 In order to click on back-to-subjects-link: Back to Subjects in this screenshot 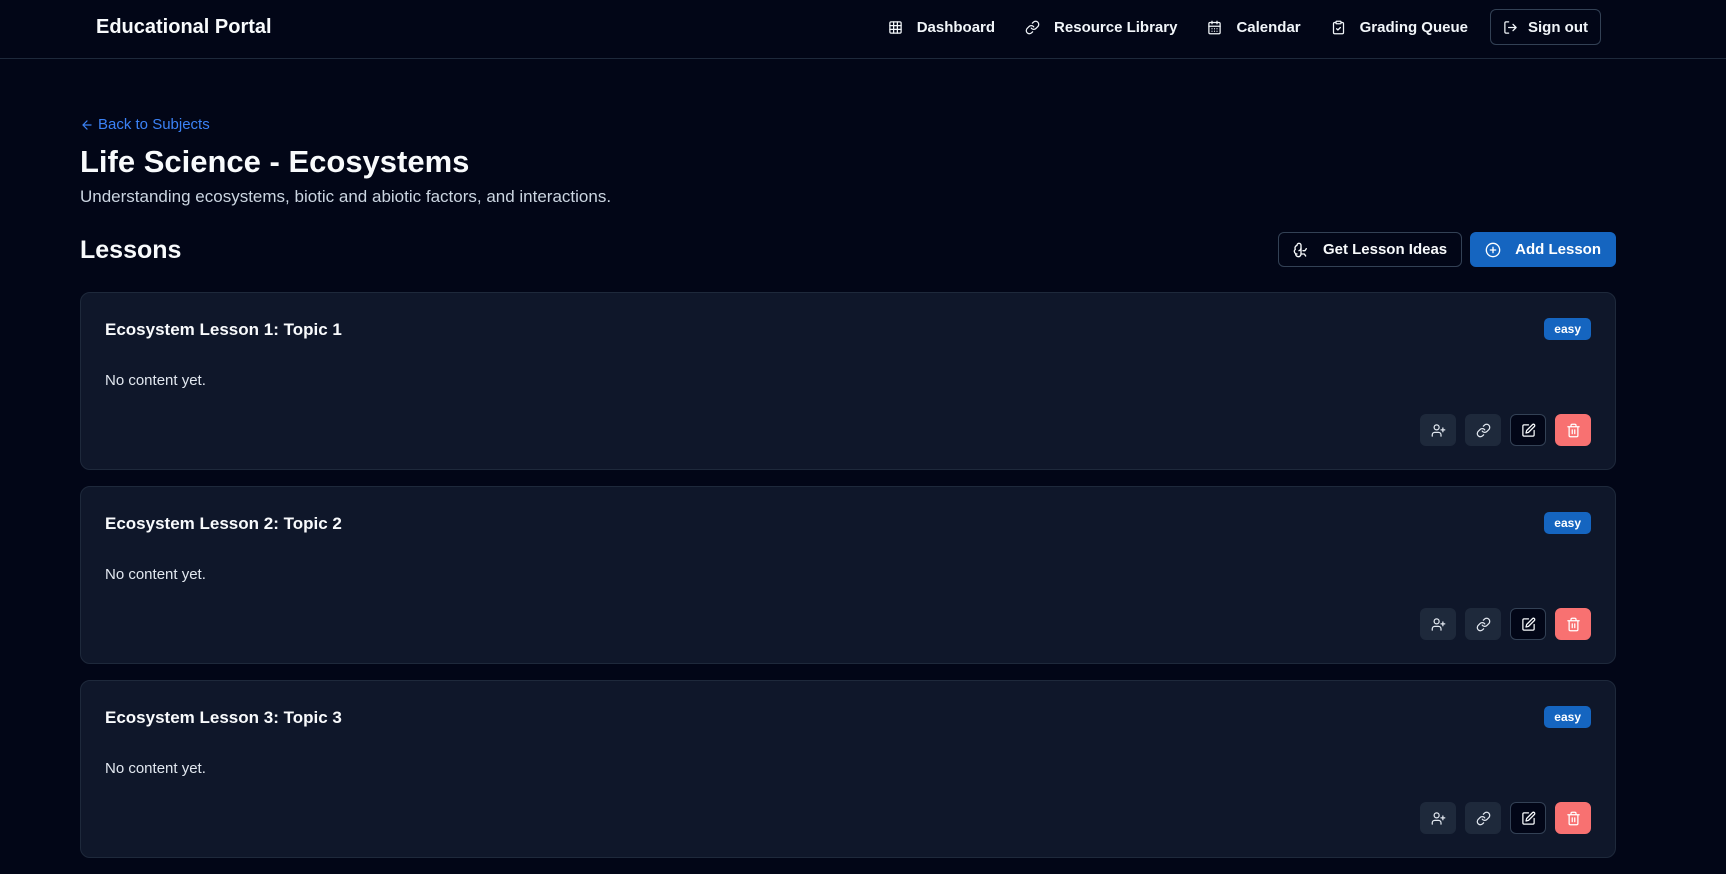, I will do `click(145, 125)`.